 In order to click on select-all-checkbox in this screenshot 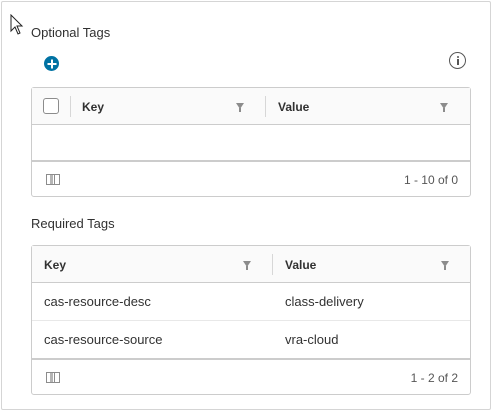, I will do `click(51, 106)`.